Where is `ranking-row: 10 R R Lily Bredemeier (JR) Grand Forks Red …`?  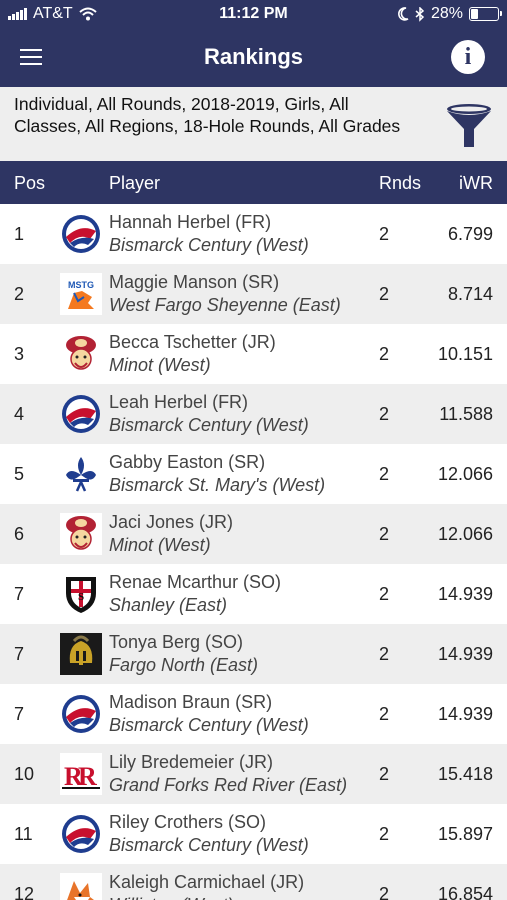
ranking-row: 10 R R Lily Bredemeier (JR) Grand Forks Red … is located at coordinates (253, 774).